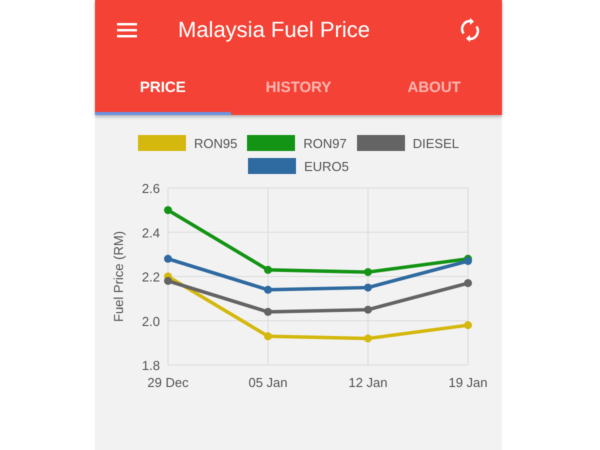 This screenshot has height=450, width=600. What do you see at coordinates (151, 365) in the screenshot?
I see `y-tick-label: 1.8` at bounding box center [151, 365].